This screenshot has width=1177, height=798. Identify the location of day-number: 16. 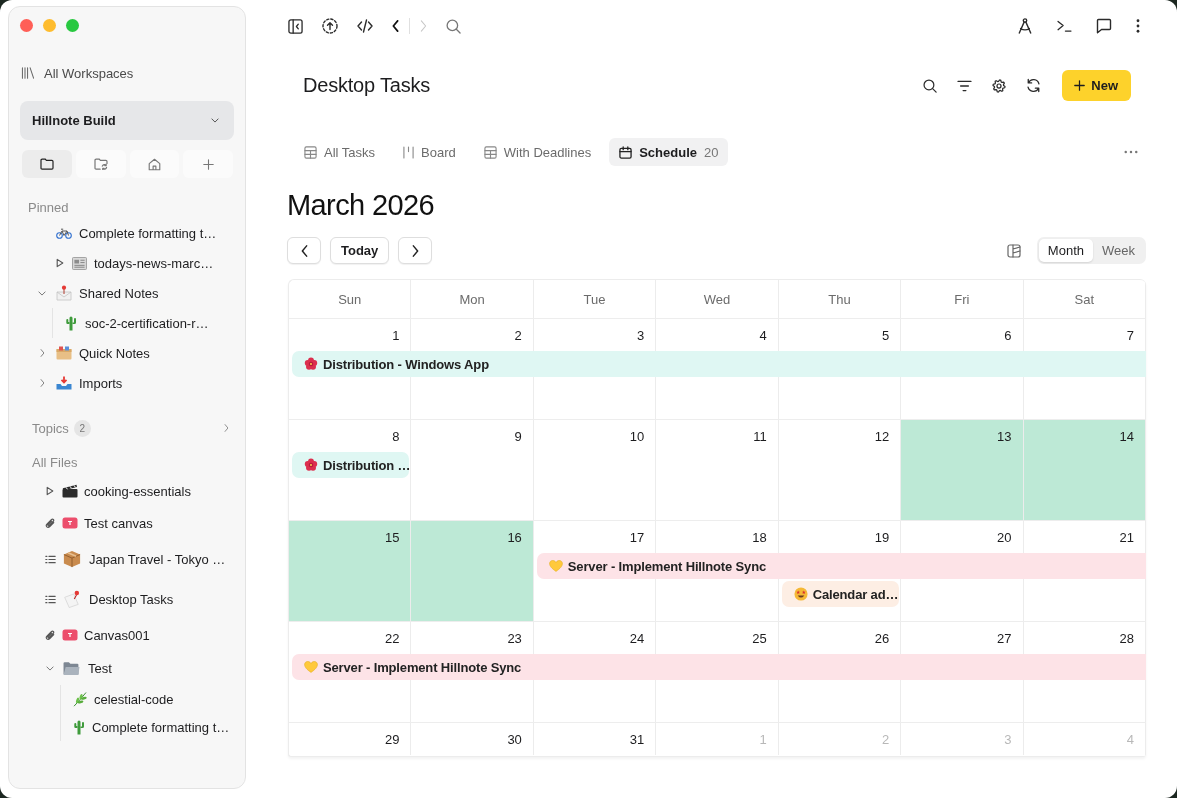
(514, 538).